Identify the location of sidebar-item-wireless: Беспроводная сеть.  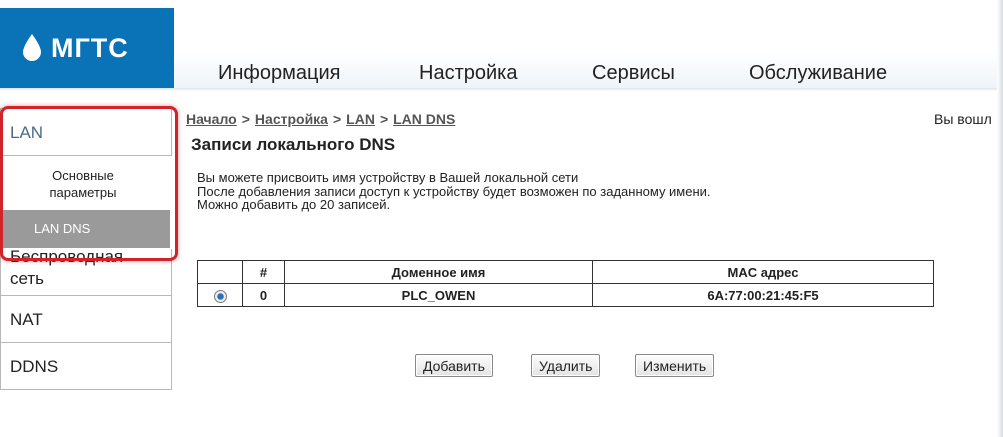
(86, 271).